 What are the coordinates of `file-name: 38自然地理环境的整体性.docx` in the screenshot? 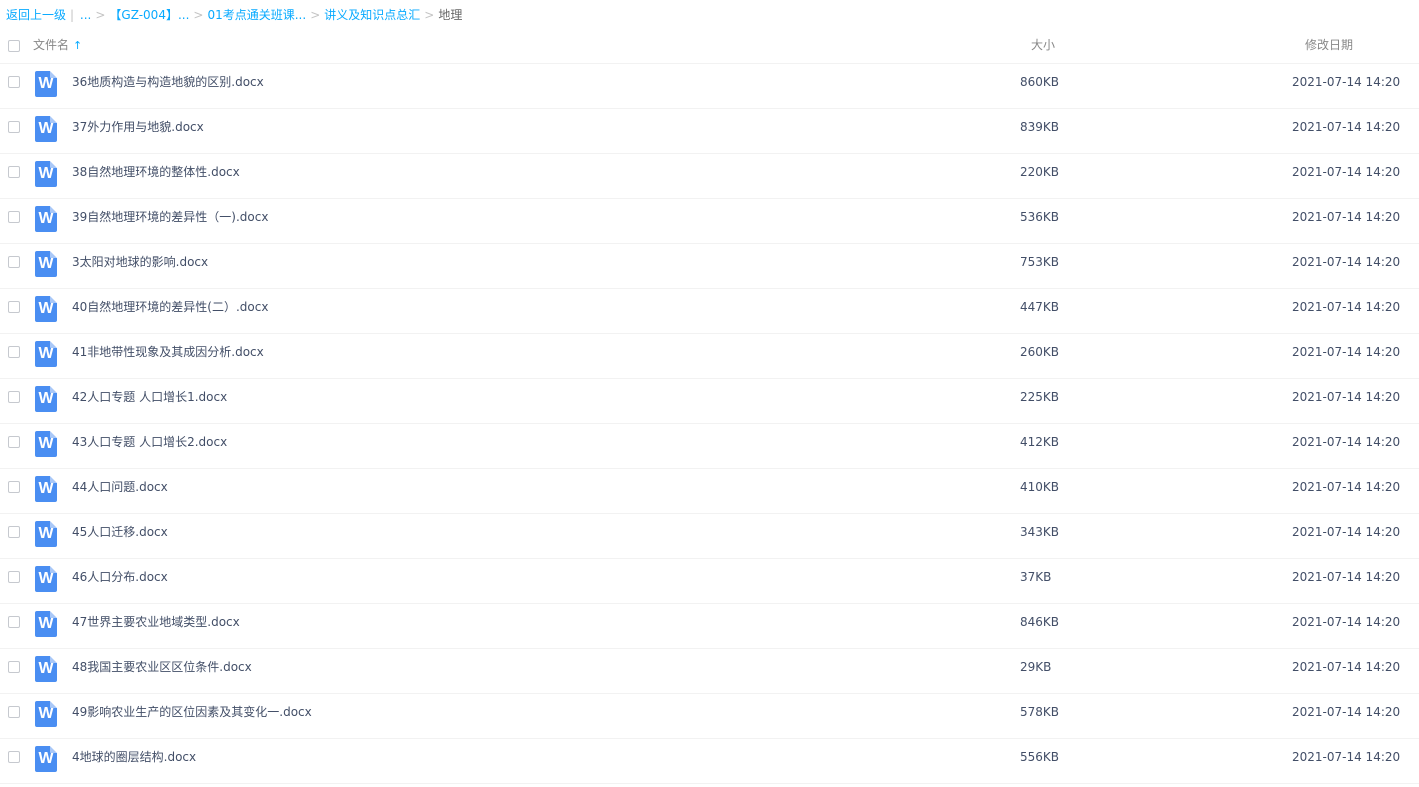 It's located at (156, 172).